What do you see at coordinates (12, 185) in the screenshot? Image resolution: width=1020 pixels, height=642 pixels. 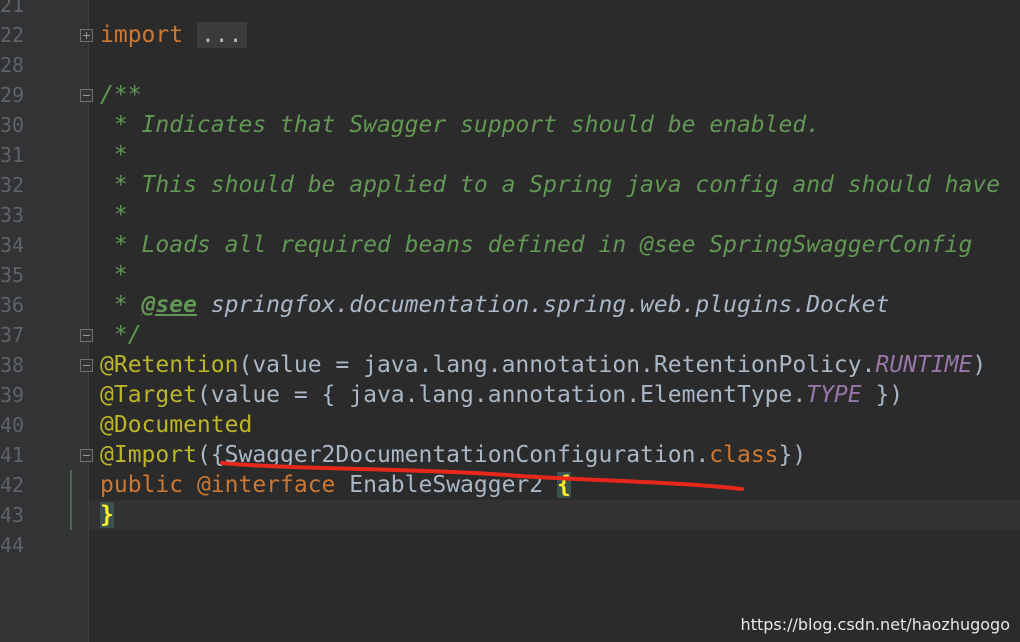 I see `line-number: 32` at bounding box center [12, 185].